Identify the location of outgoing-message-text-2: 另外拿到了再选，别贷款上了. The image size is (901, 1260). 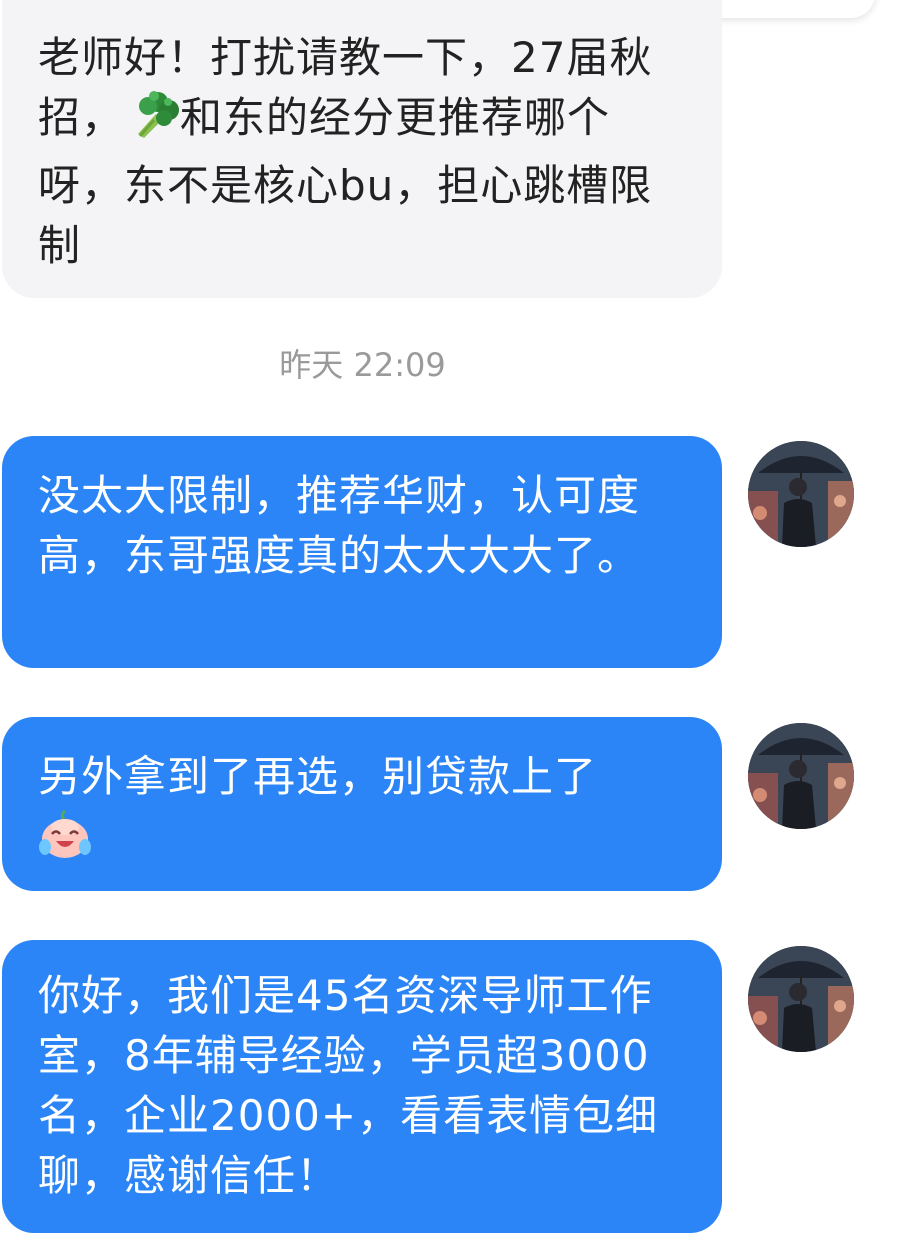
(318, 776).